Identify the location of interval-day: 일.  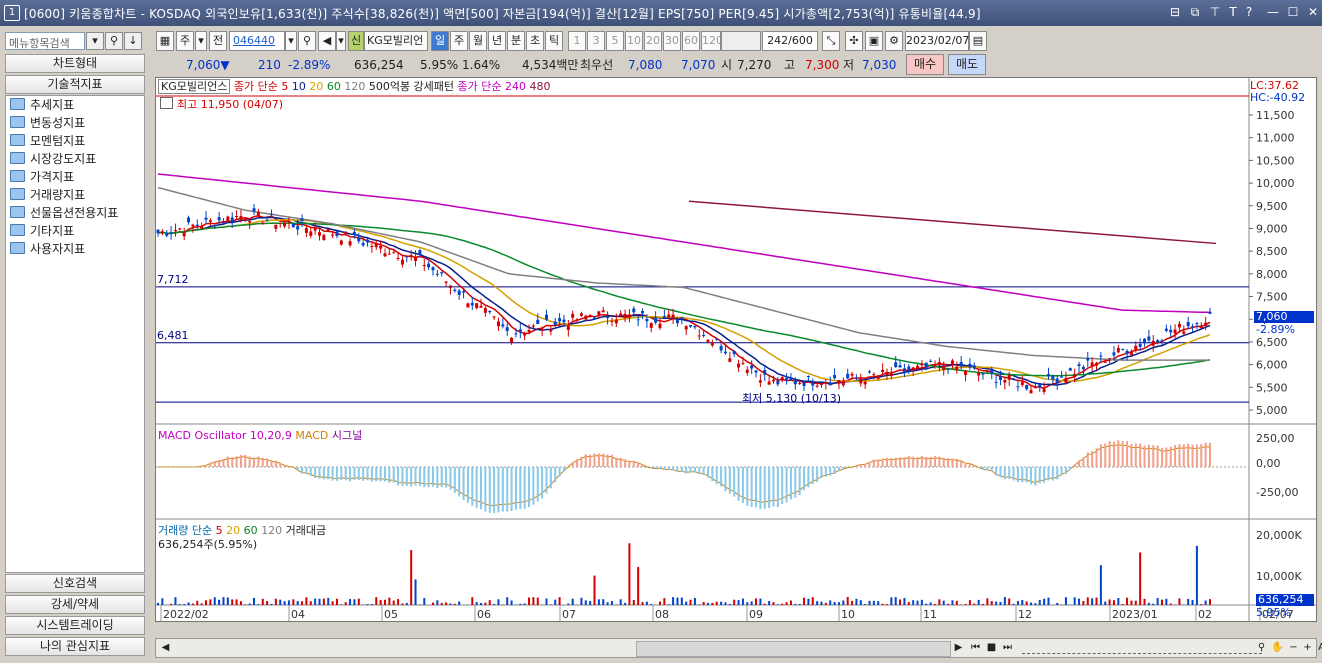
(440, 41).